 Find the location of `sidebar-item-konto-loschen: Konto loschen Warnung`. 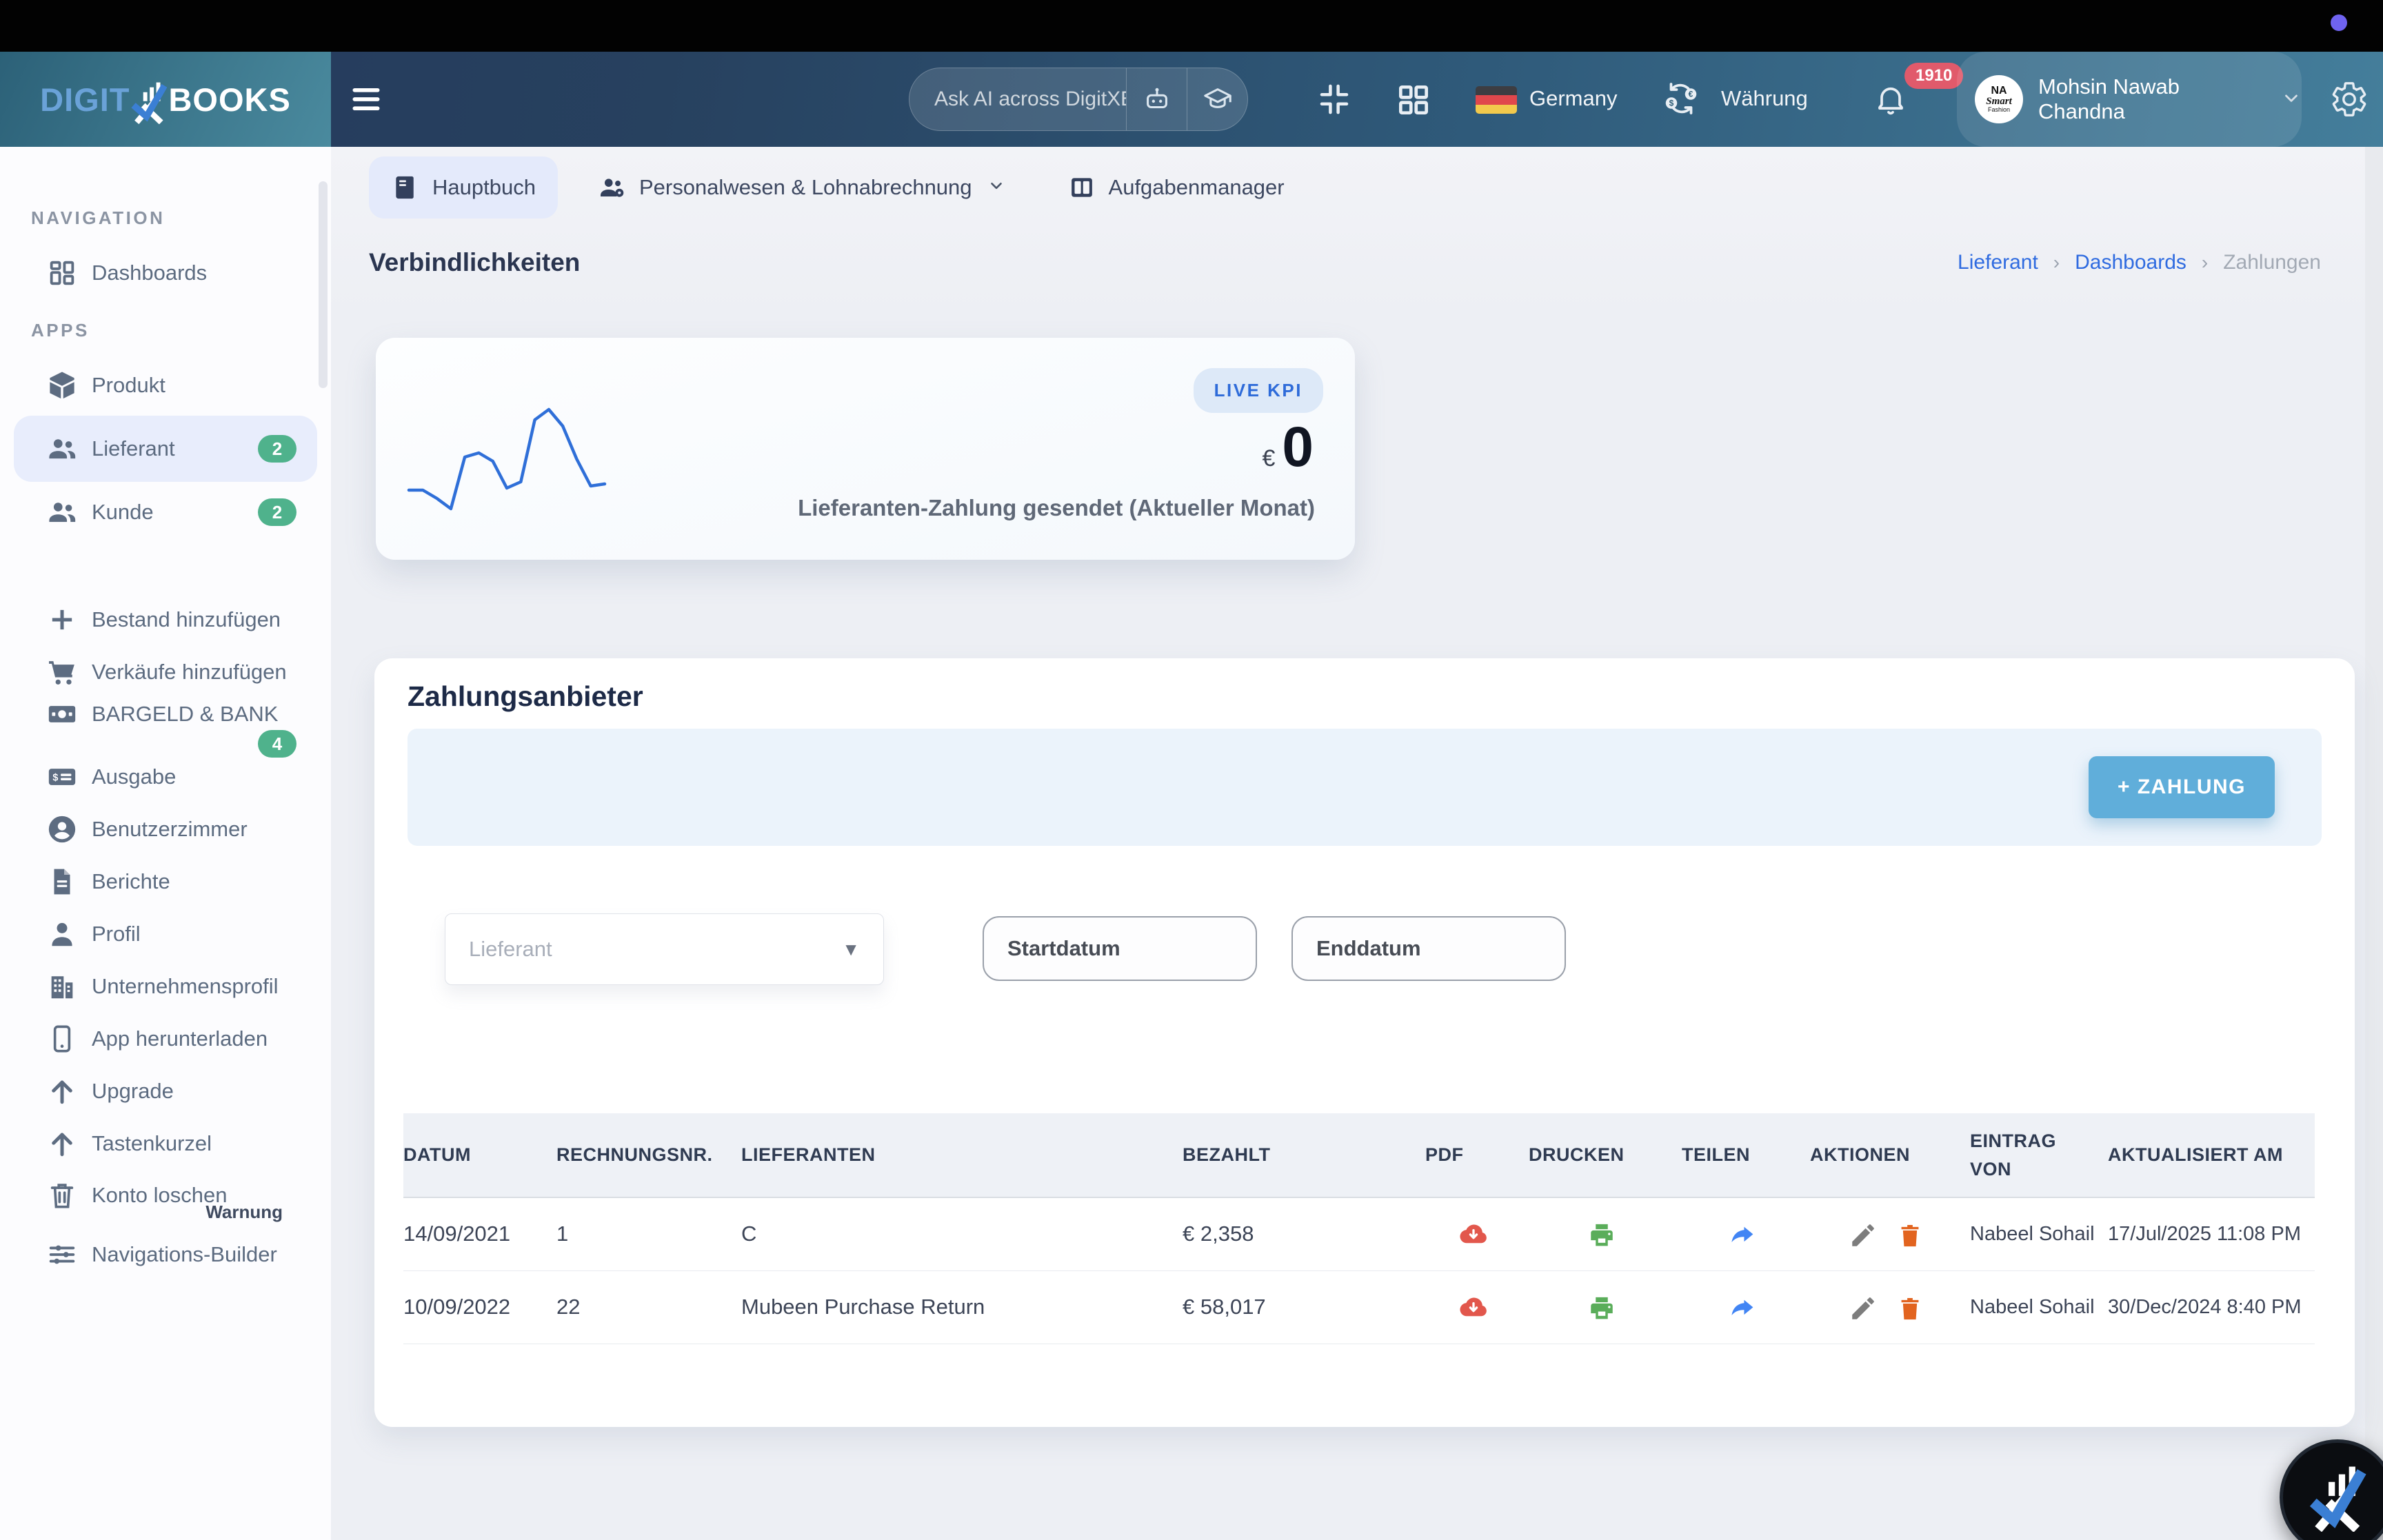

sidebar-item-konto-loschen: Konto loschen Warnung is located at coordinates (165, 1199).